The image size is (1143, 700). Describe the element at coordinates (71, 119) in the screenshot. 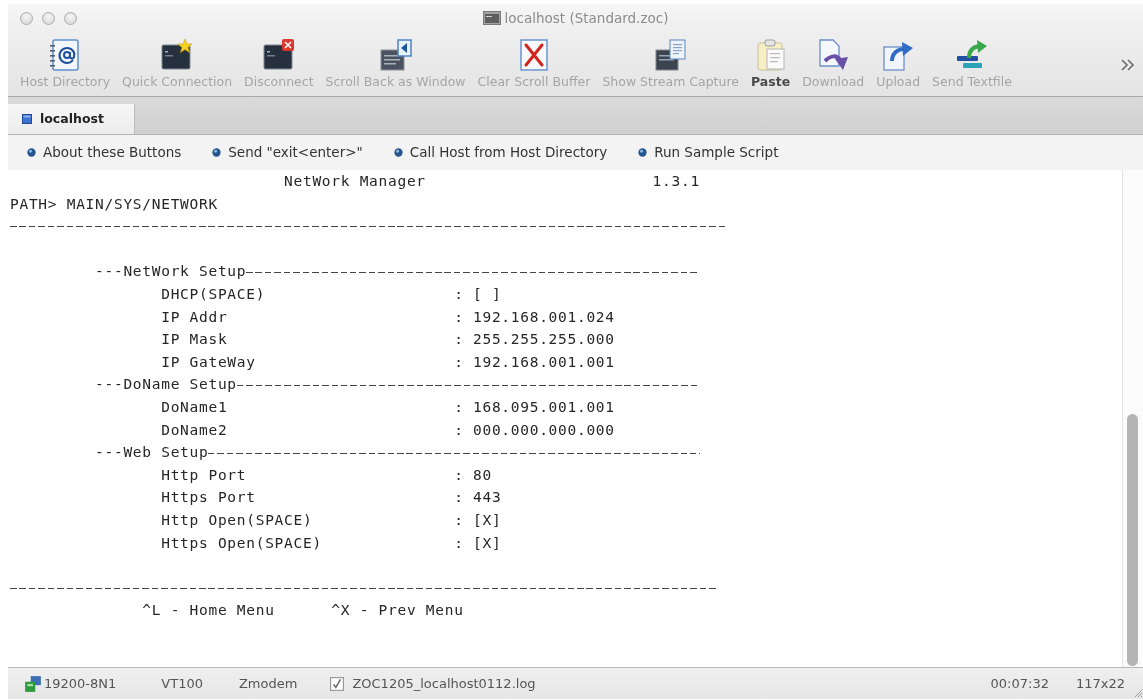

I see `tab: localhost` at that location.